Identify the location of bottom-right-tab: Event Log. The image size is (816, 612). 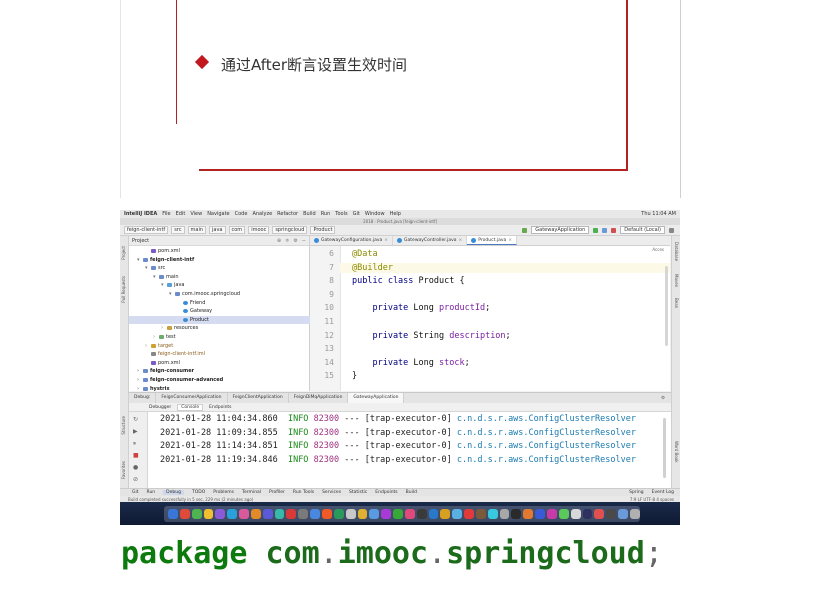
(663, 492).